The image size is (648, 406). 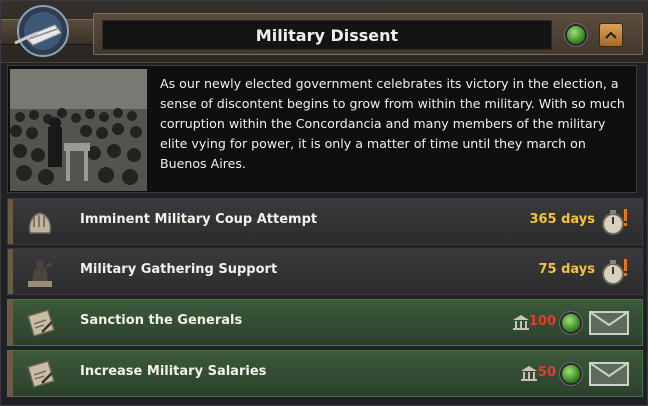 I want to click on mission-label: Imminent Military Coup Attempt, so click(x=199, y=219).